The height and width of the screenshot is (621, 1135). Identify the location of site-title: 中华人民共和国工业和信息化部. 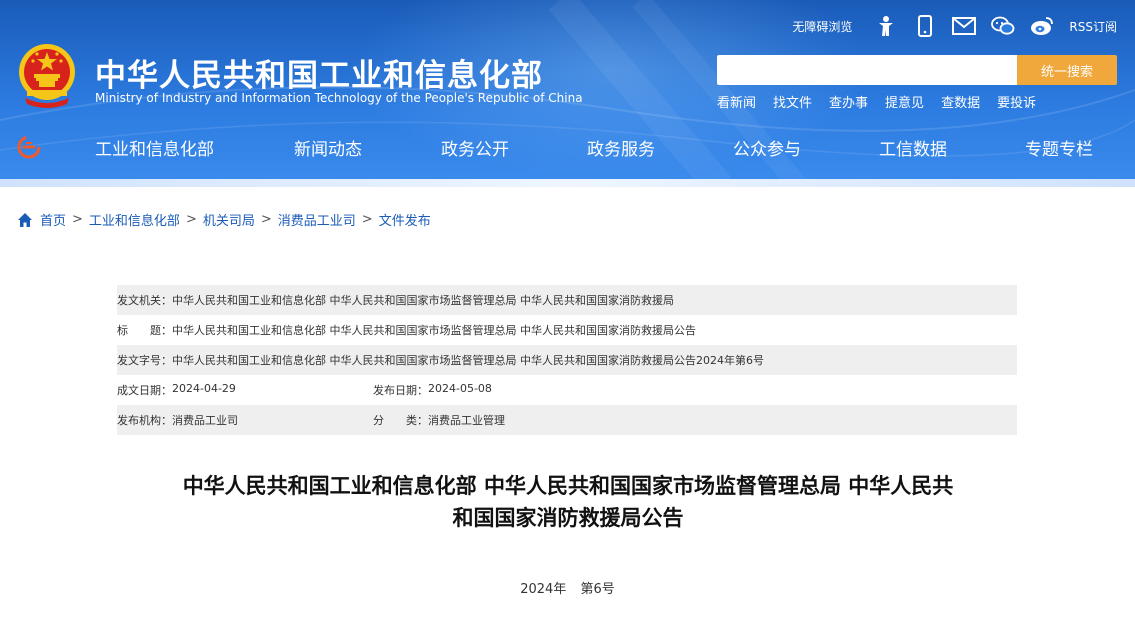
(319, 72).